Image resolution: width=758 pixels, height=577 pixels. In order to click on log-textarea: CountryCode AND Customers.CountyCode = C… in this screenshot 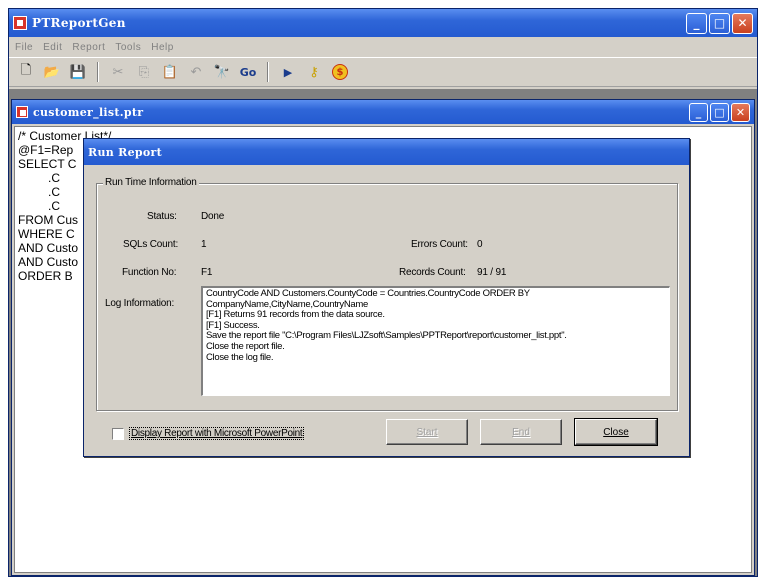, I will do `click(435, 341)`.